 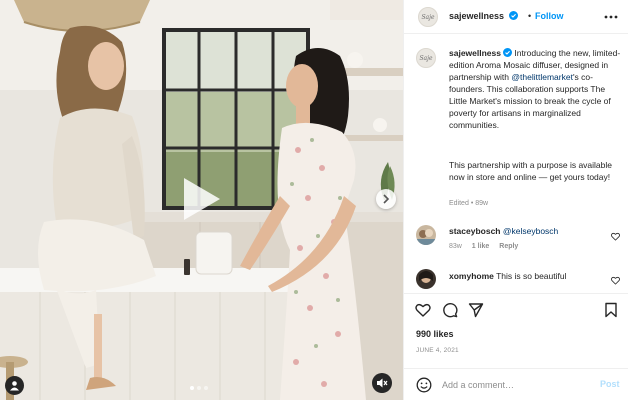 What do you see at coordinates (450, 310) in the screenshot?
I see `comment-bubble-icon` at bounding box center [450, 310].